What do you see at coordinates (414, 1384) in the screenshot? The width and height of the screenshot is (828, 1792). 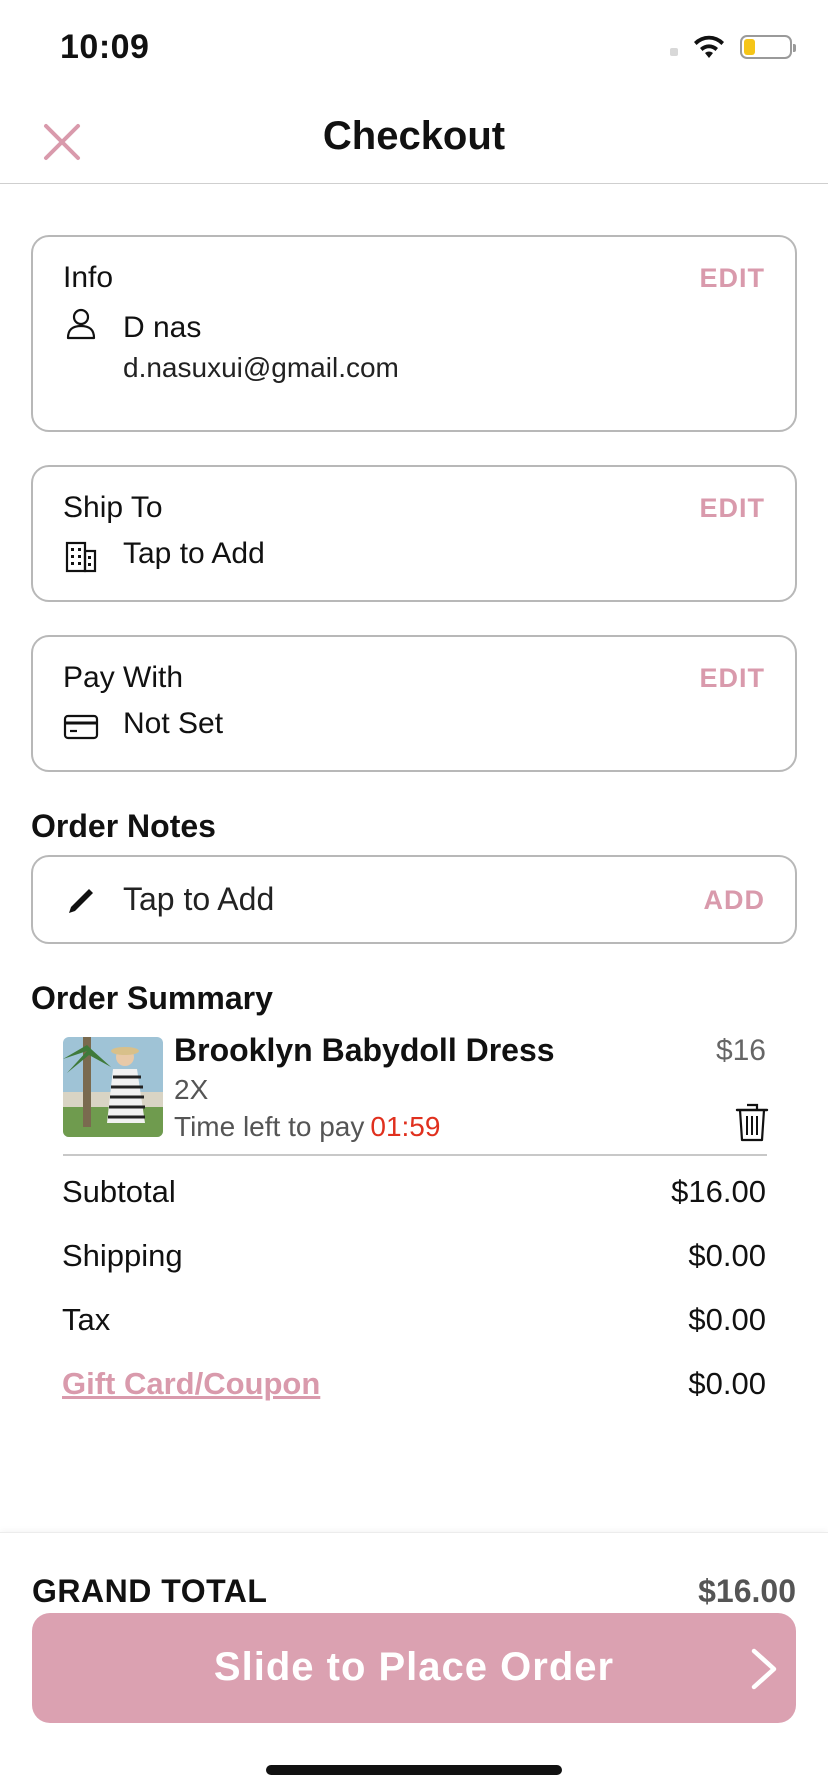 I see `coupon-row: Gift Card/Coupon $0.00` at bounding box center [414, 1384].